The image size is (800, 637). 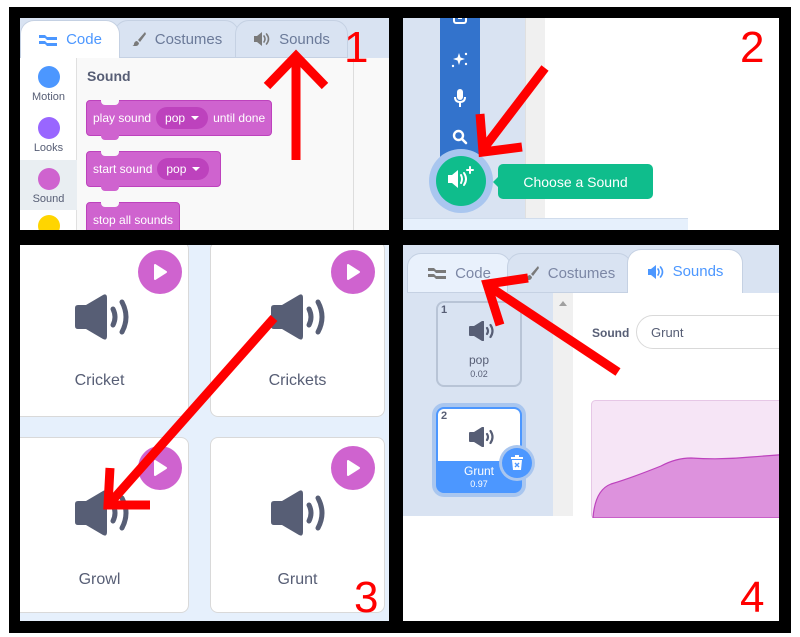 What do you see at coordinates (48, 148) in the screenshot?
I see `category-label: Looks` at bounding box center [48, 148].